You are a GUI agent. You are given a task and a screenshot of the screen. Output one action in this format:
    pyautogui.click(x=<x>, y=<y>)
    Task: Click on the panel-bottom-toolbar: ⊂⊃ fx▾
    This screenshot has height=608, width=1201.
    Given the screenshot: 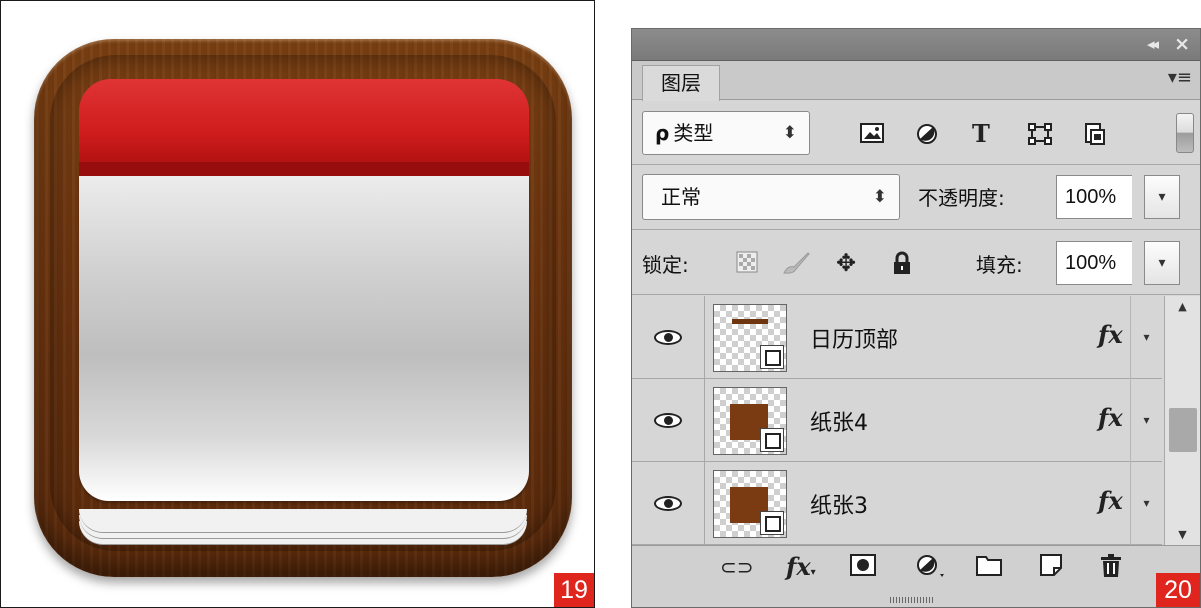 What is the action you would take?
    pyautogui.click(x=916, y=576)
    